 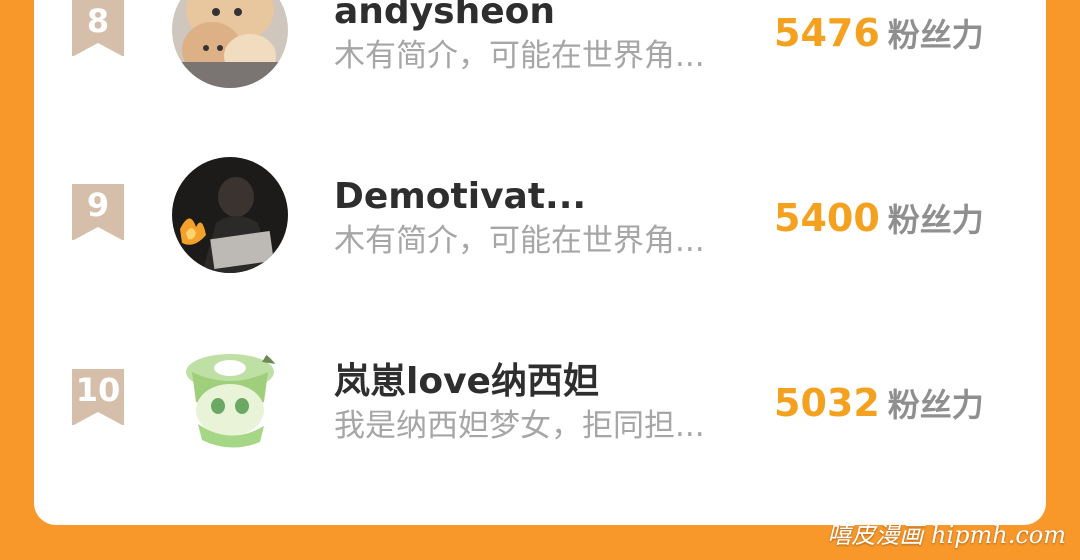 What do you see at coordinates (98, 390) in the screenshot?
I see `rank-number: 10` at bounding box center [98, 390].